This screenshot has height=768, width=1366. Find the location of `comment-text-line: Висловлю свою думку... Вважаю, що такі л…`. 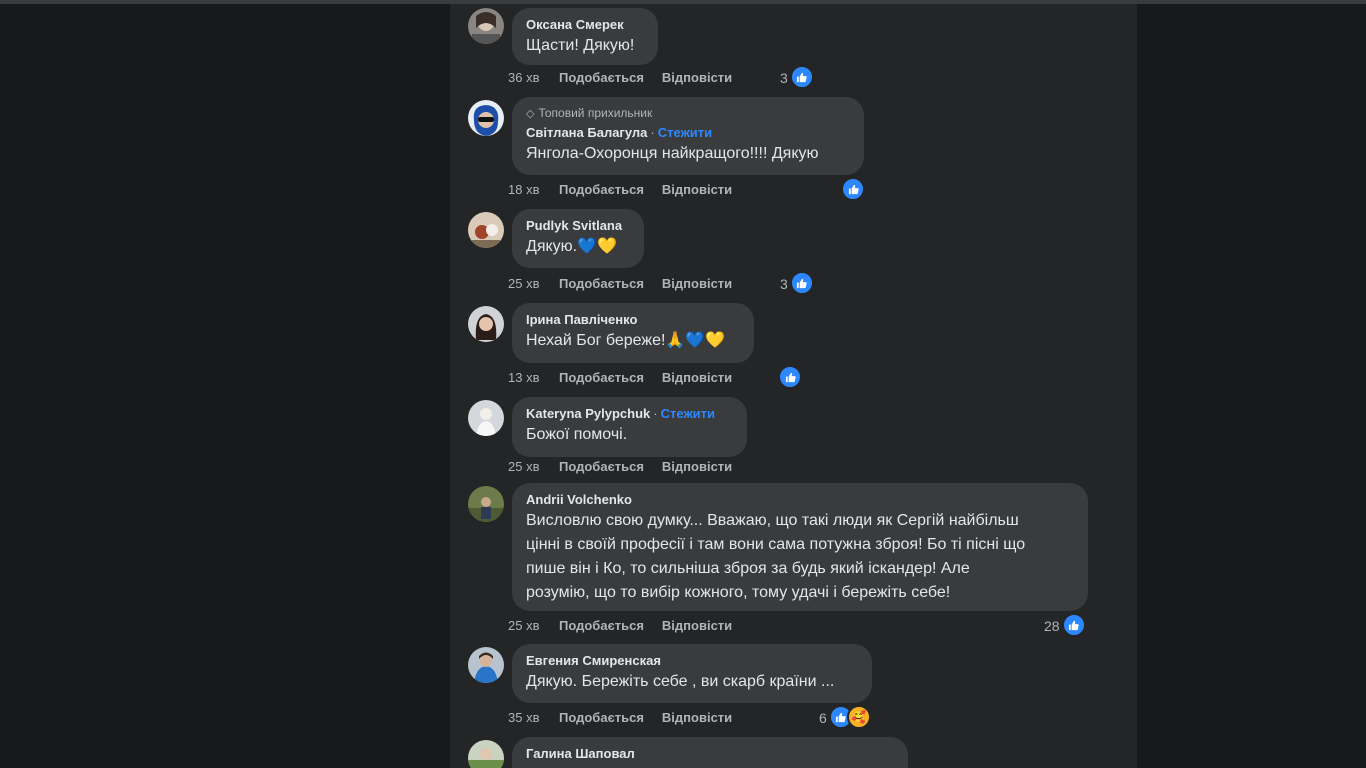

comment-text-line: Висловлю свою думку... Вважаю, що такі л… is located at coordinates (772, 520).